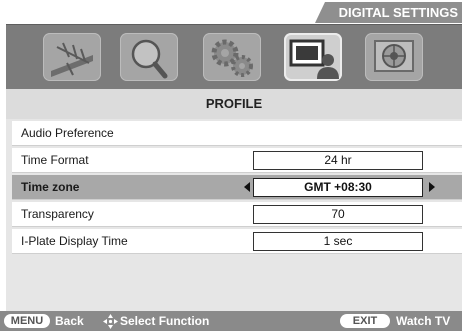 Image resolution: width=462 pixels, height=331 pixels. What do you see at coordinates (149, 57) in the screenshot?
I see `search-magnifier-icon` at bounding box center [149, 57].